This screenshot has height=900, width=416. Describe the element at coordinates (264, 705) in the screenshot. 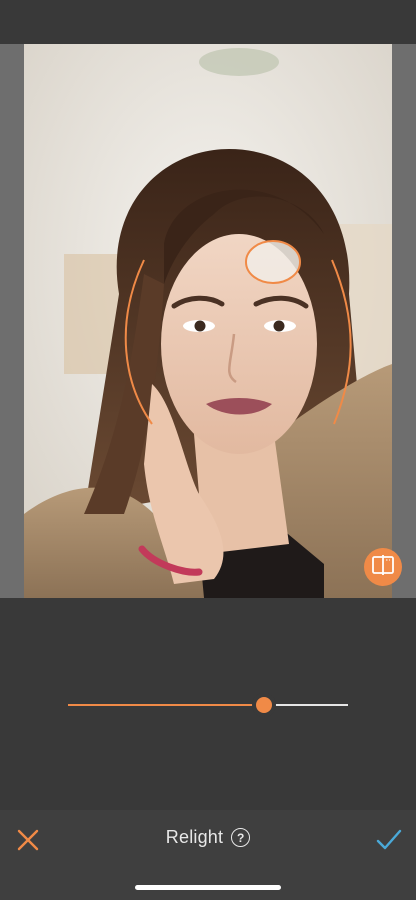

I see `slider-thumb` at that location.